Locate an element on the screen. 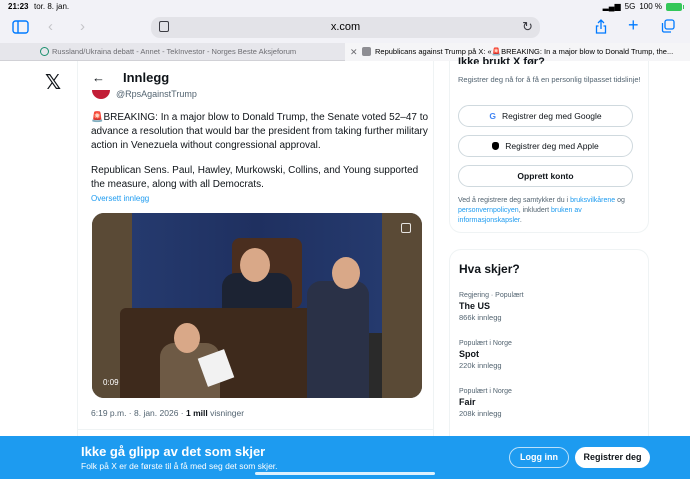 This screenshot has height=479, width=690. legal-text: og is located at coordinates (620, 200).